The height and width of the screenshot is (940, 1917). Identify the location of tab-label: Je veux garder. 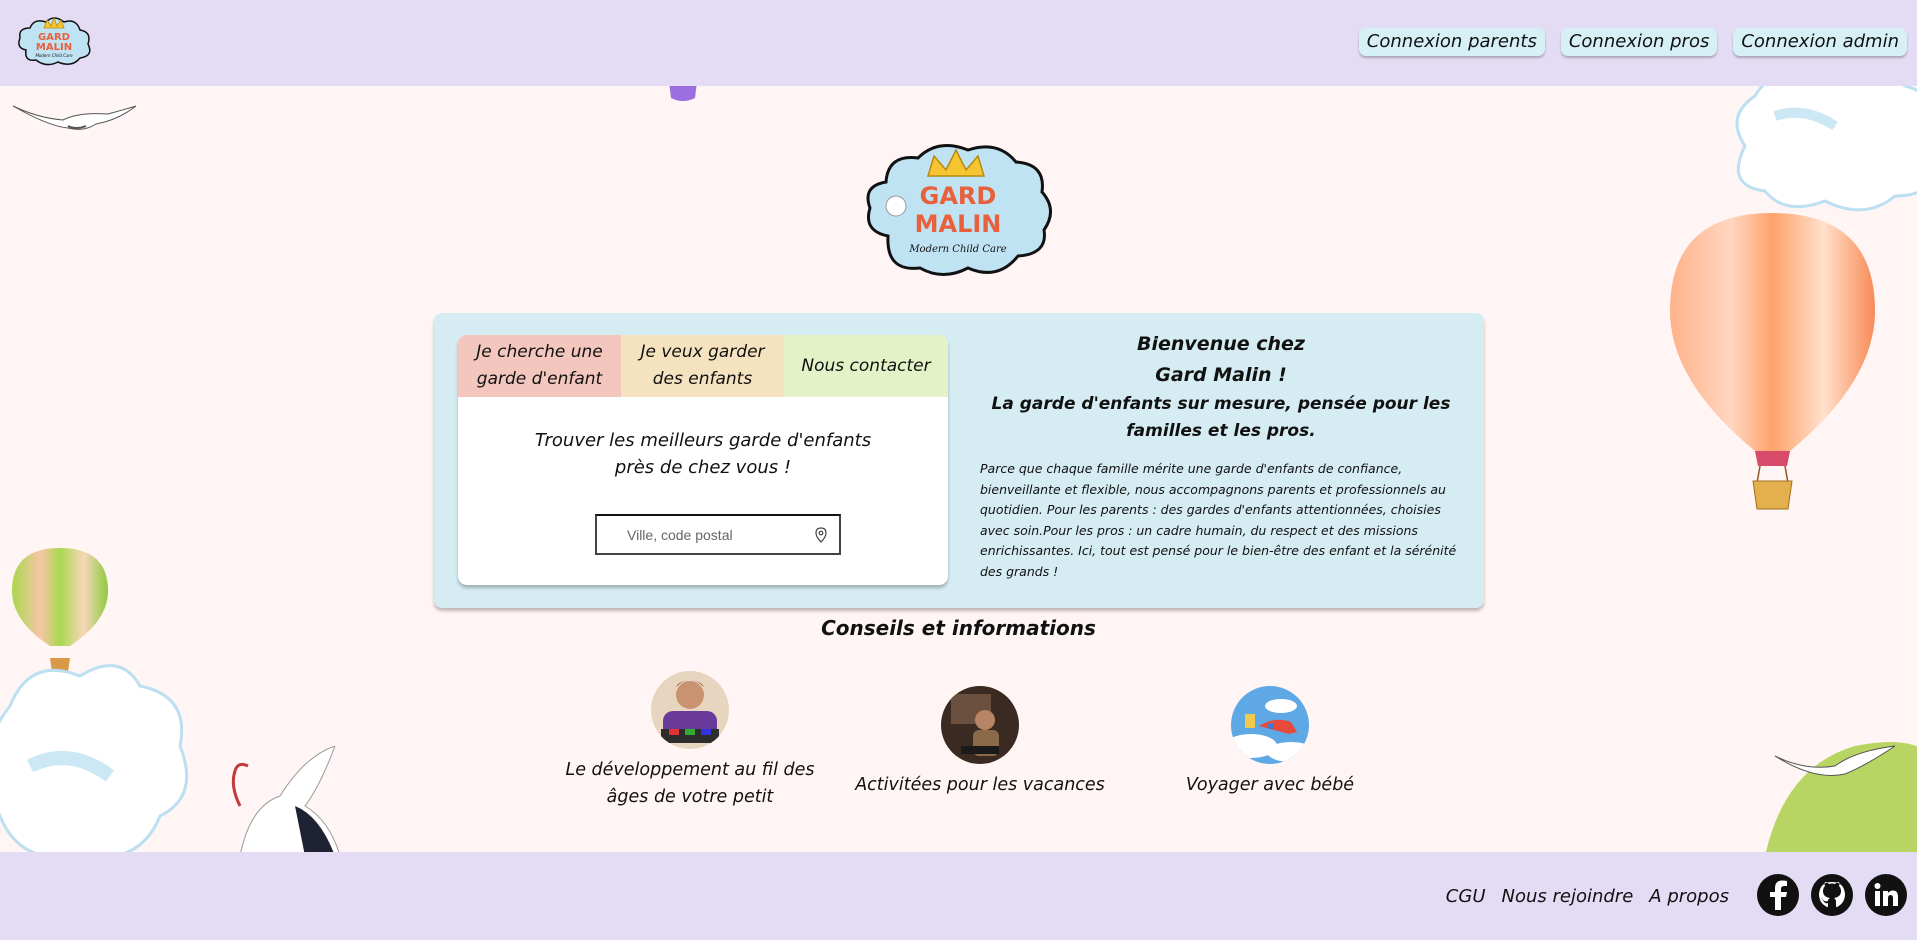
(702, 352).